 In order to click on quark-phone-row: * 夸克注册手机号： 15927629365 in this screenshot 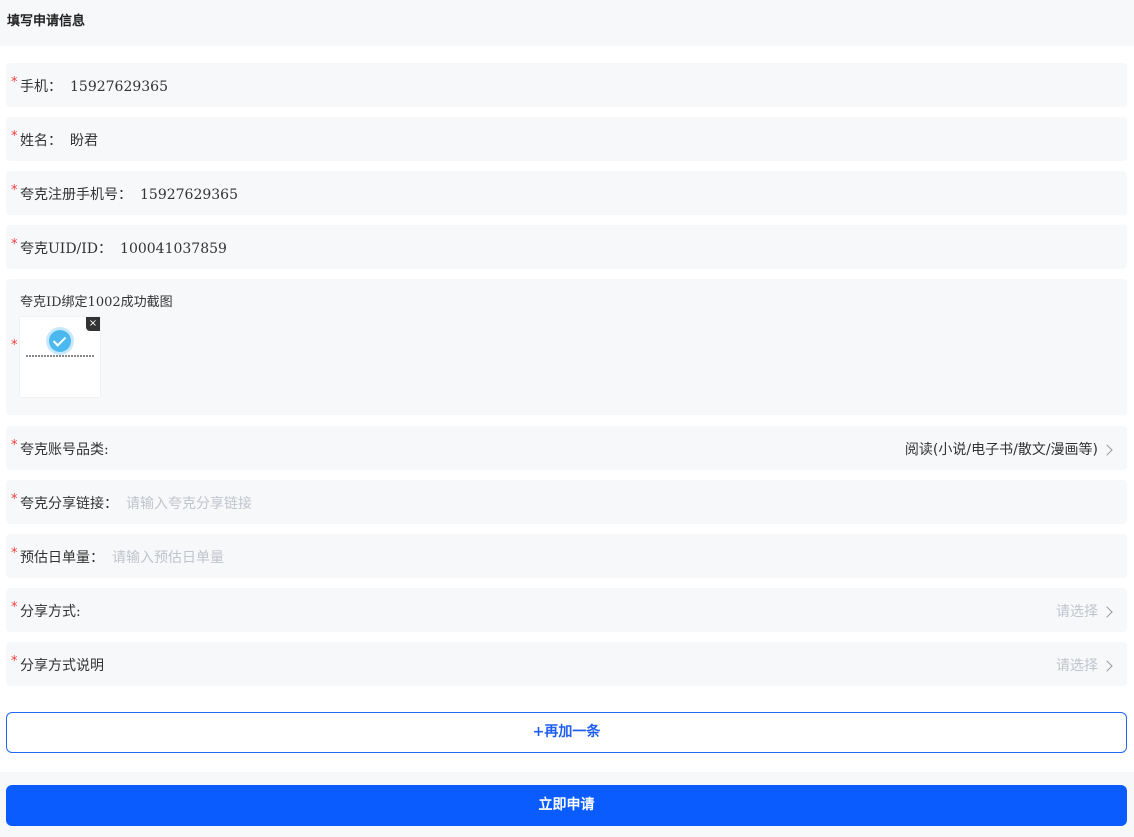, I will do `click(566, 193)`.